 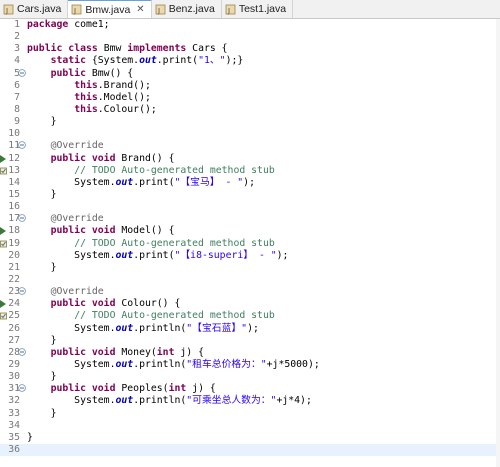 I want to click on code-token: static, so click(x=68, y=61).